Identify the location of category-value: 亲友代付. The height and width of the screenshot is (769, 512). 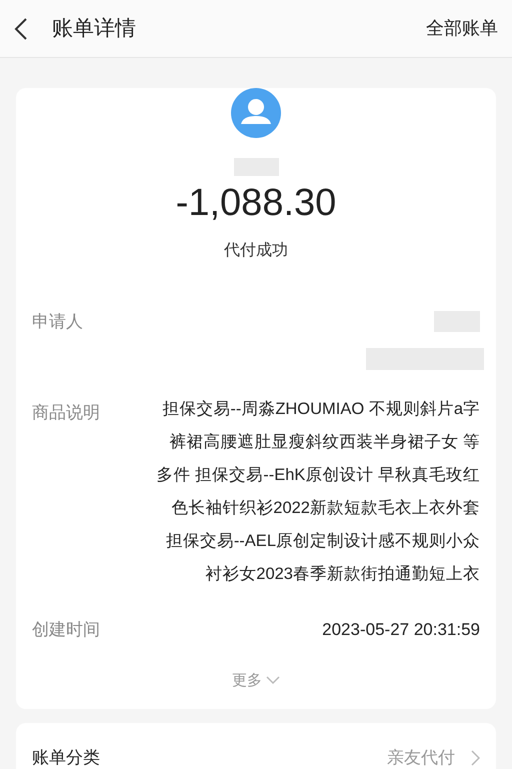
(421, 756).